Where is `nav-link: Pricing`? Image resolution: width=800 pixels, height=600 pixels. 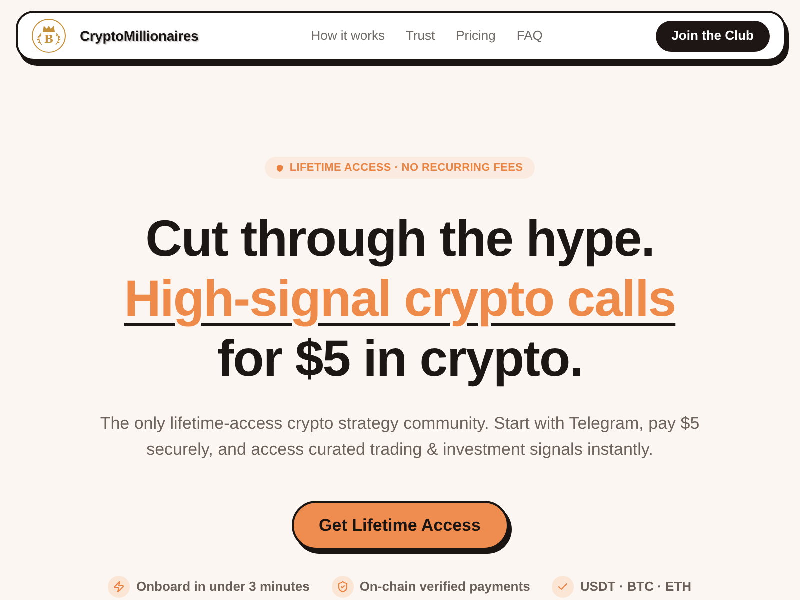
nav-link: Pricing is located at coordinates (476, 36).